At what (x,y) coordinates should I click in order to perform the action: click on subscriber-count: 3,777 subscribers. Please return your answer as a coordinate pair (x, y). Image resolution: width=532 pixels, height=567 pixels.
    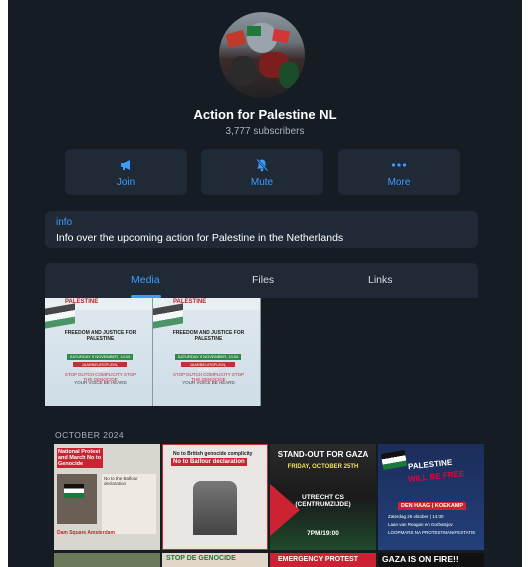
    Looking at the image, I should click on (265, 131).